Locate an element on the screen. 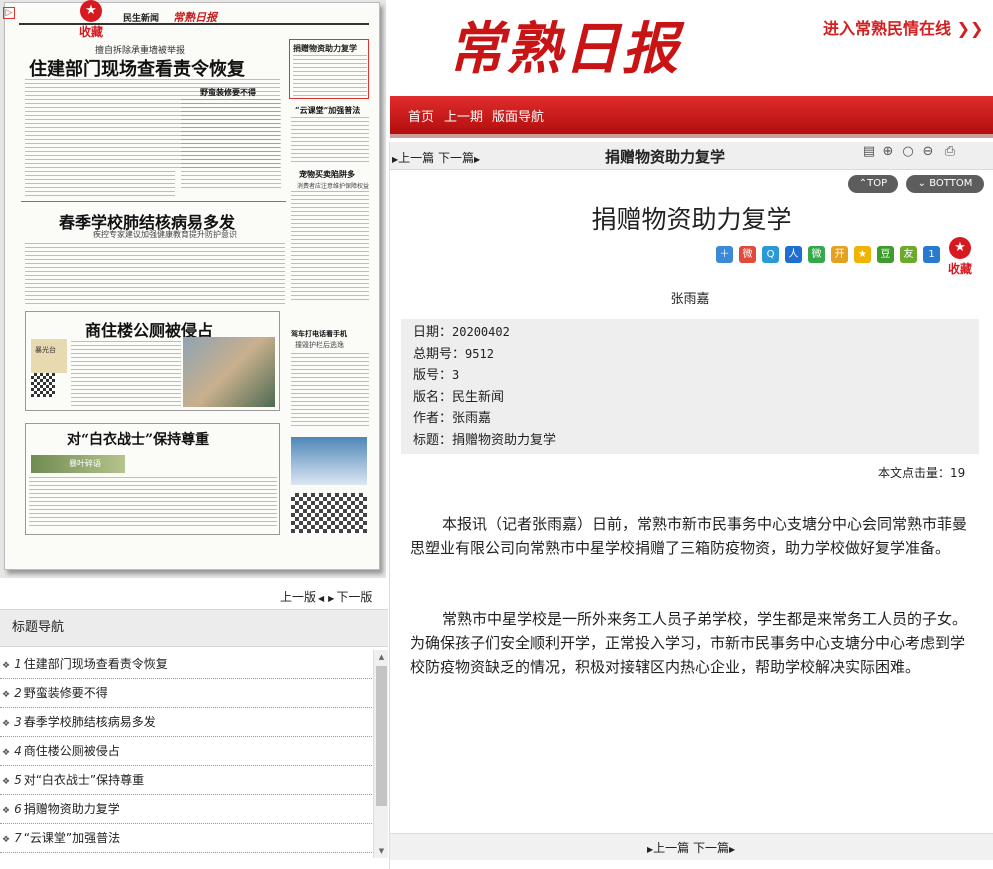  scrollbar-thumb is located at coordinates (381, 736).